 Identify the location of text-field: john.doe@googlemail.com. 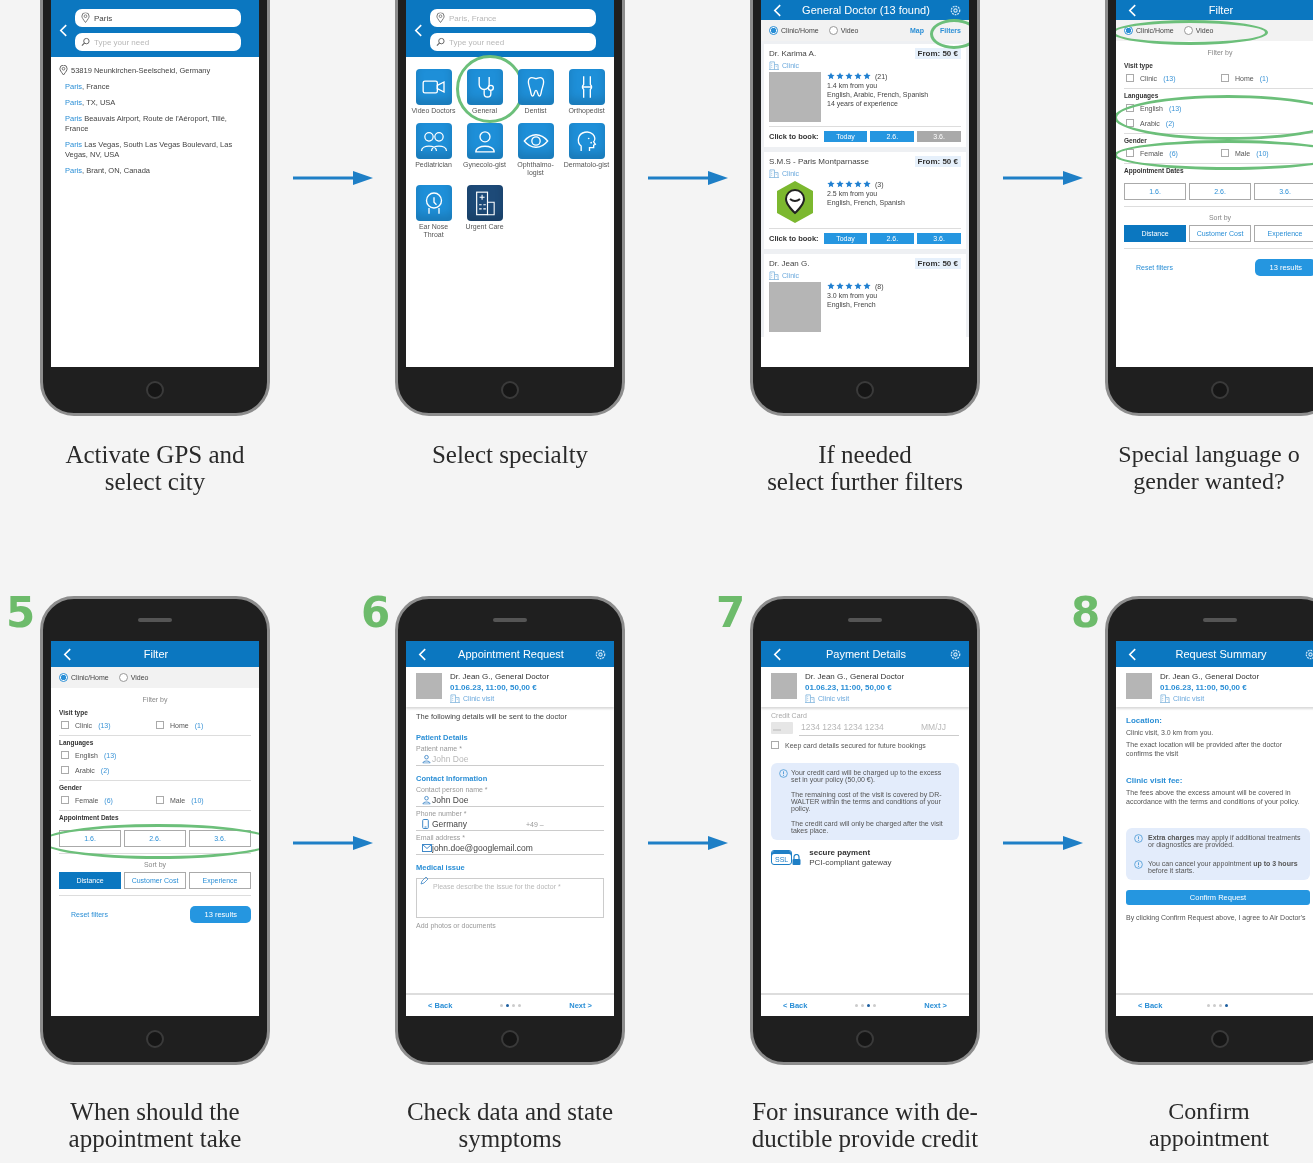
(510, 848).